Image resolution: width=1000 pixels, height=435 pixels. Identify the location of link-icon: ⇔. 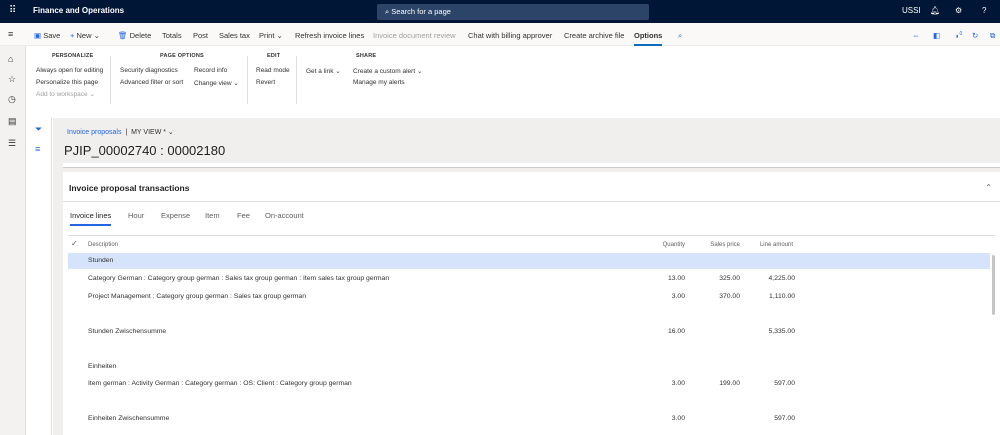
(916, 35).